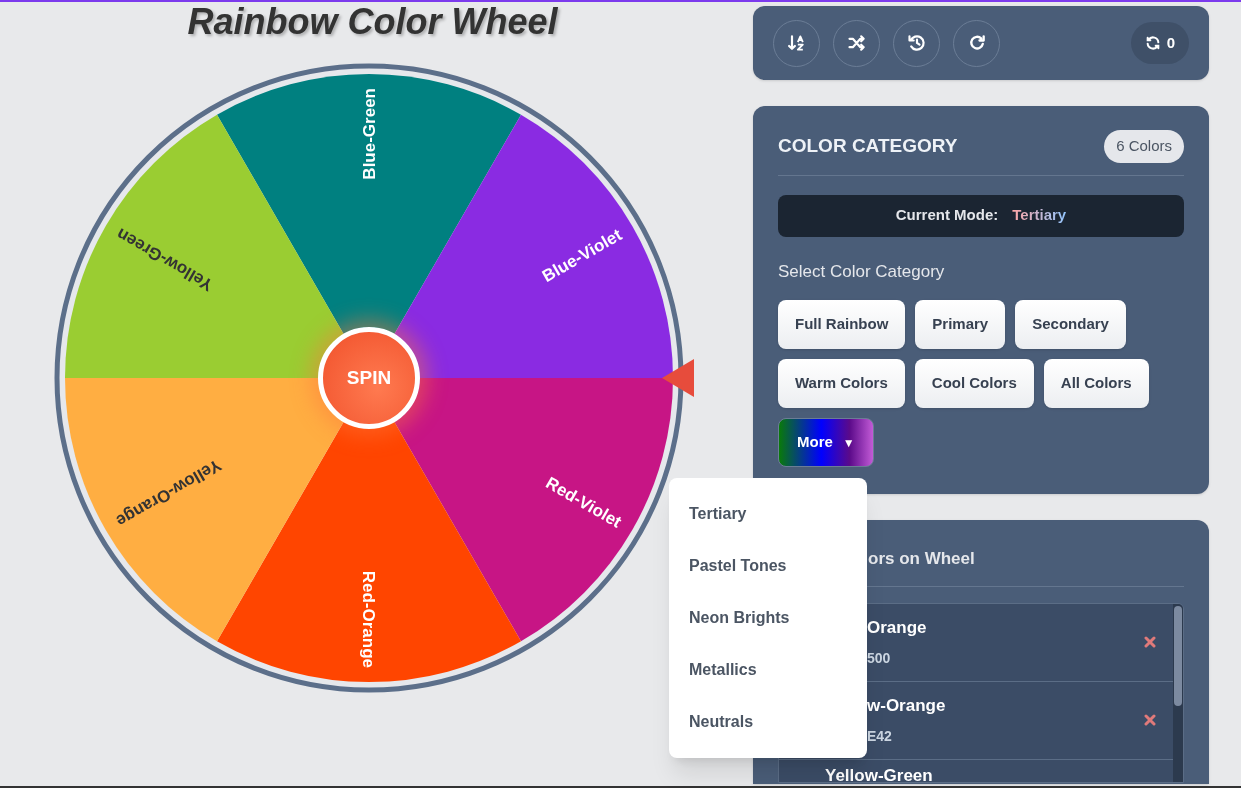 The image size is (1241, 788). Describe the element at coordinates (897, 627) in the screenshot. I see `color-name: Orange` at that location.